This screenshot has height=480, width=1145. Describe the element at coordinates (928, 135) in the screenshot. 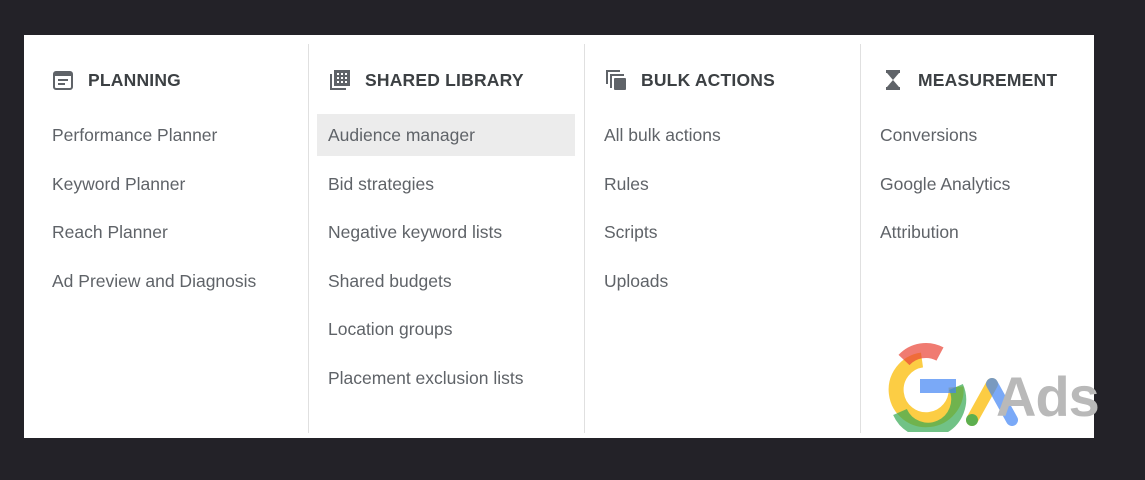

I see `menu-item-conversions: Conversions` at that location.